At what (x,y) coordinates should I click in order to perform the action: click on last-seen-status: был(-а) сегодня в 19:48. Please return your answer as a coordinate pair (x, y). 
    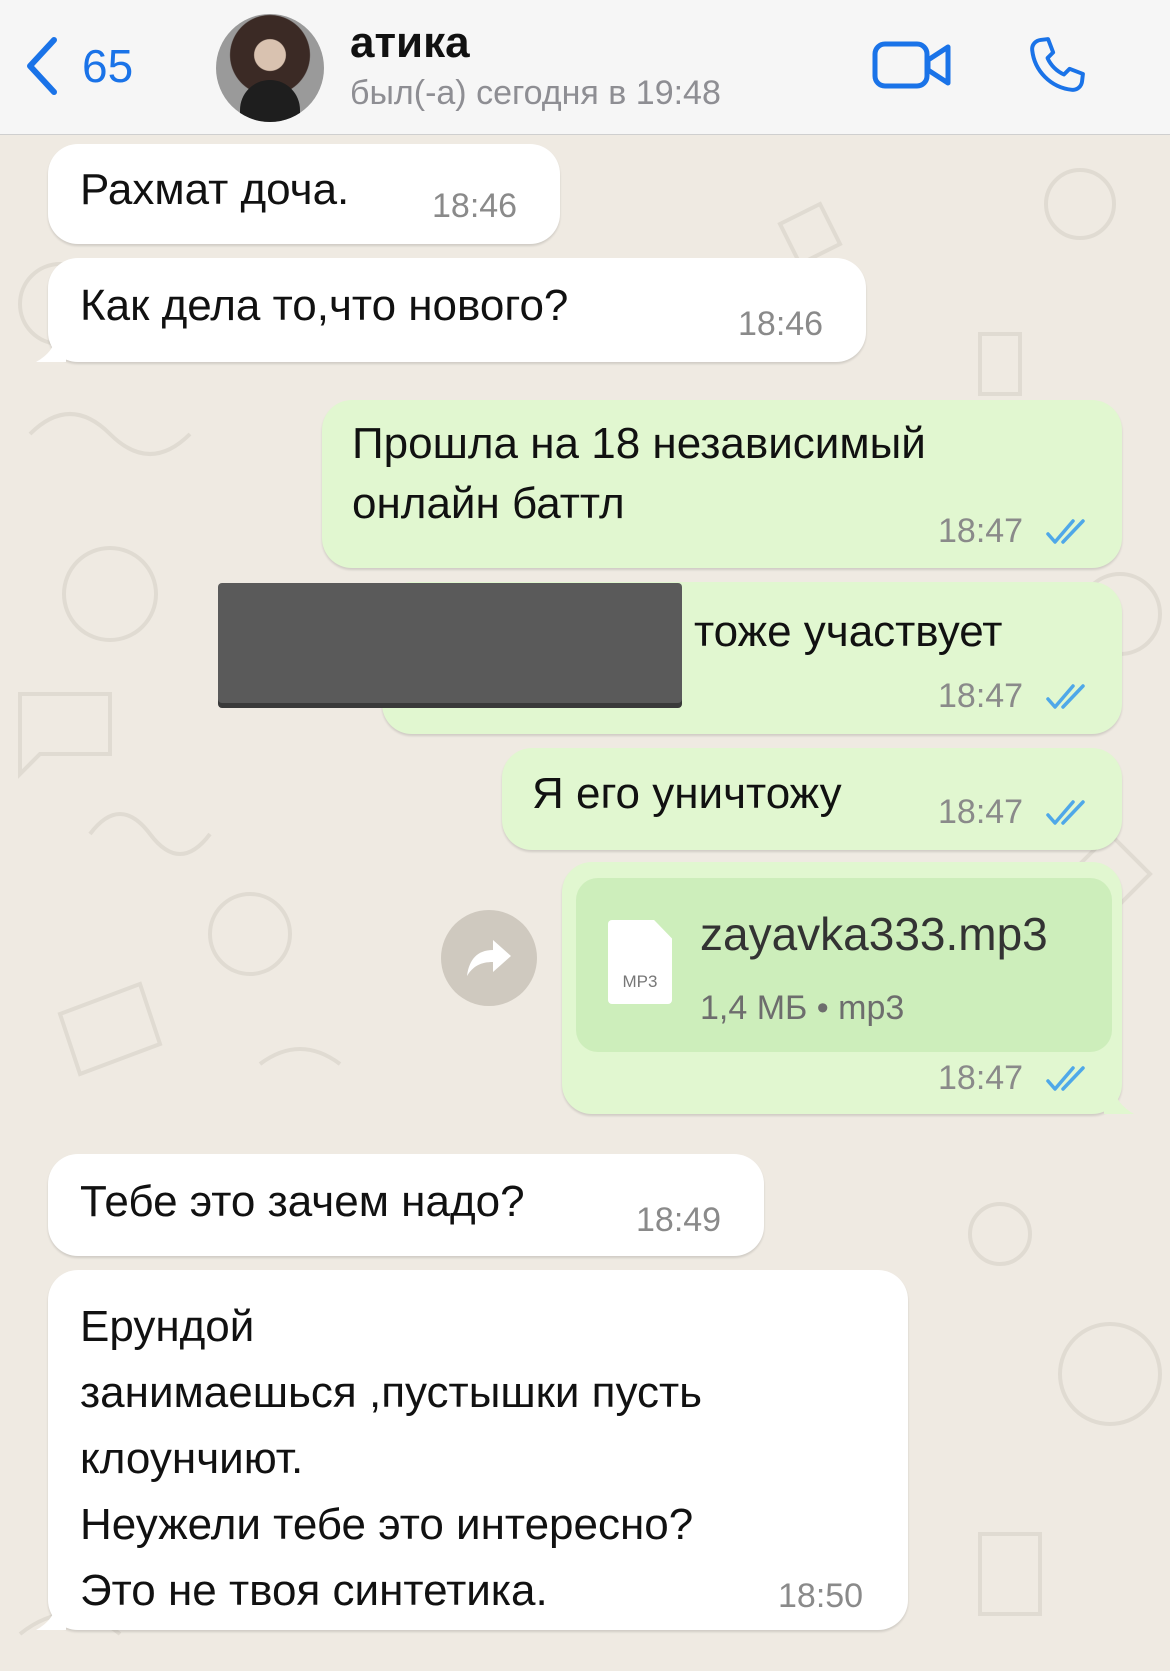
    Looking at the image, I should click on (535, 93).